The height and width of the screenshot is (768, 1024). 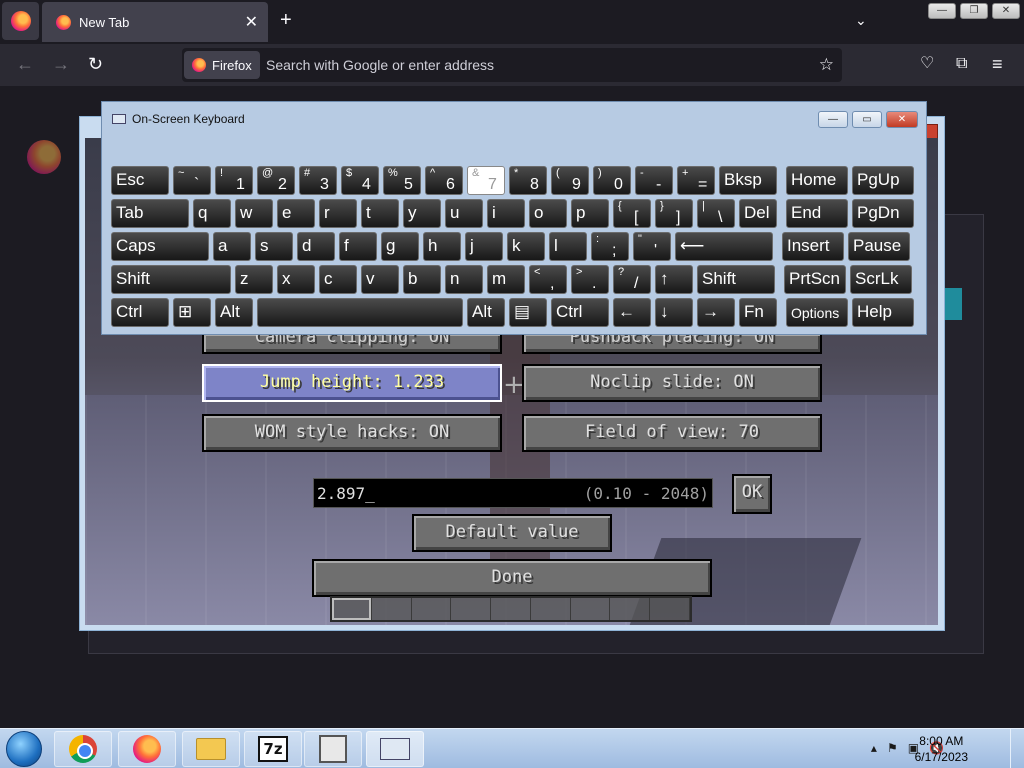 I want to click on key-alt: Alt, so click(x=486, y=312).